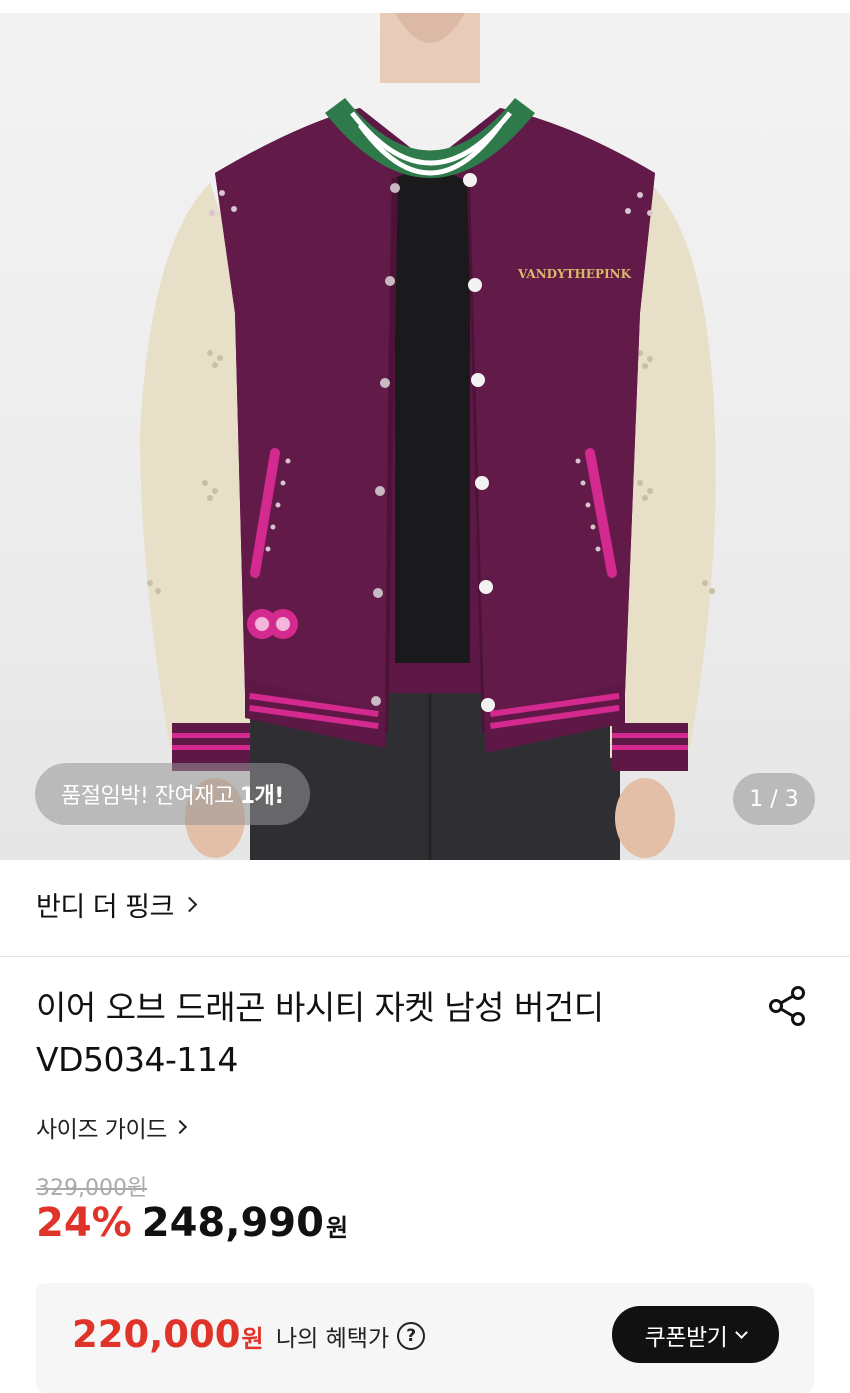  What do you see at coordinates (386, 1034) in the screenshot?
I see `product-title: 이어 오브 드래곤 바시티 자켓 남성 버건디 VD5034-114` at bounding box center [386, 1034].